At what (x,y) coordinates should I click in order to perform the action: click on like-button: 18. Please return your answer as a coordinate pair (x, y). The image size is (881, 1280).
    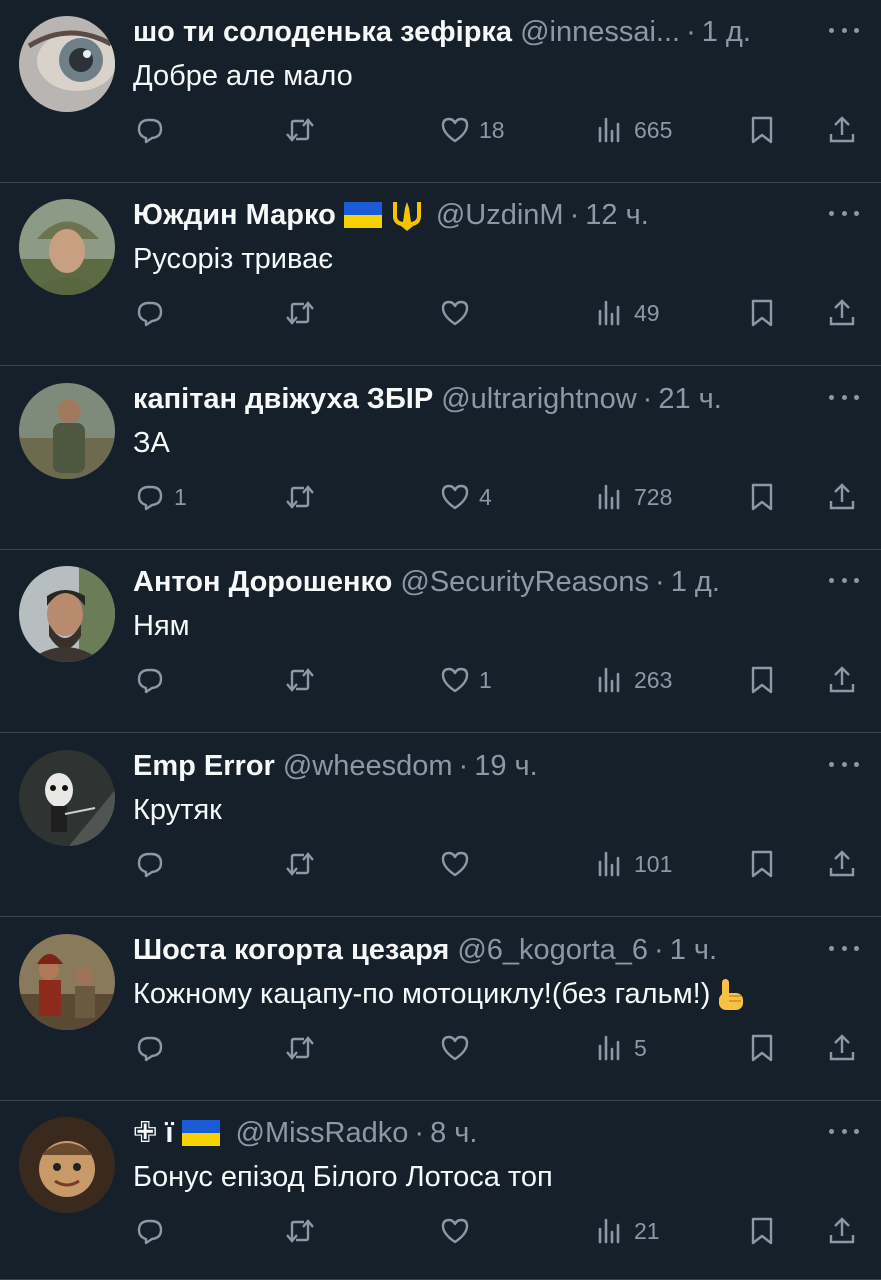
    Looking at the image, I should click on (472, 130).